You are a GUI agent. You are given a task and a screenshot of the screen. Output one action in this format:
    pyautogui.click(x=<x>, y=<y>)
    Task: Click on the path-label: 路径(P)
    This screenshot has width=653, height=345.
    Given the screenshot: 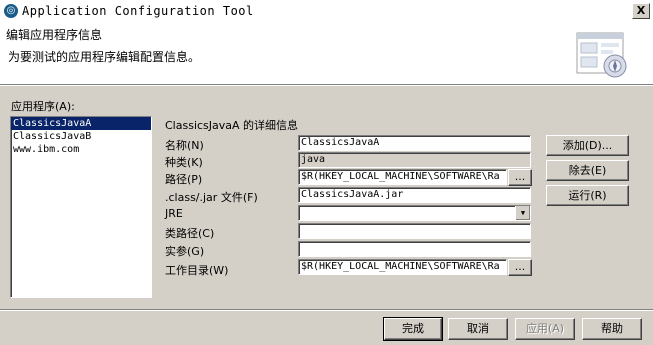 What is the action you would take?
    pyautogui.click(x=184, y=179)
    